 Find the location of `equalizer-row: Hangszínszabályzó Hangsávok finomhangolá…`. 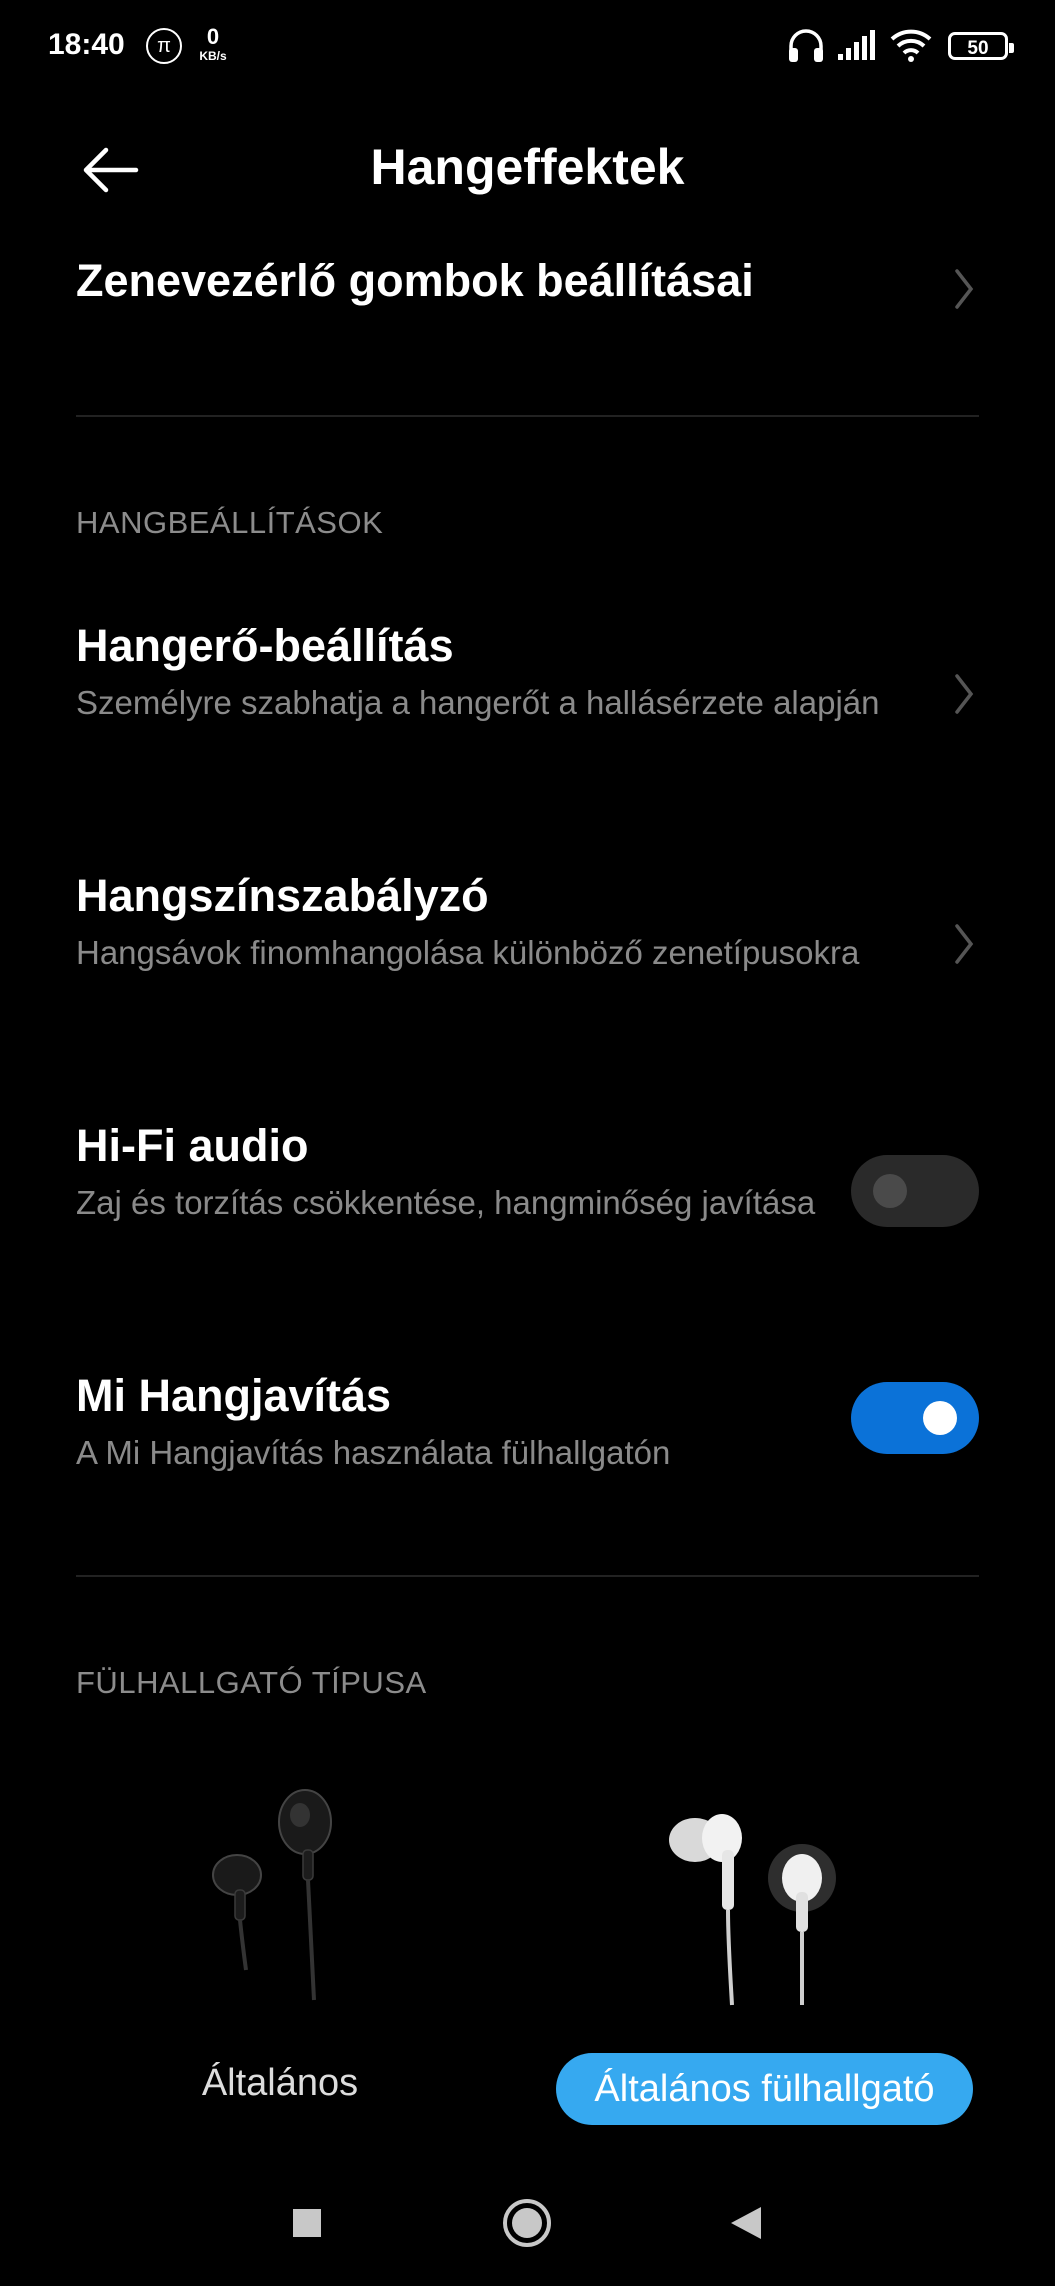

equalizer-row: Hangszínszabályzó Hangsávok finomhangolá… is located at coordinates (556, 945).